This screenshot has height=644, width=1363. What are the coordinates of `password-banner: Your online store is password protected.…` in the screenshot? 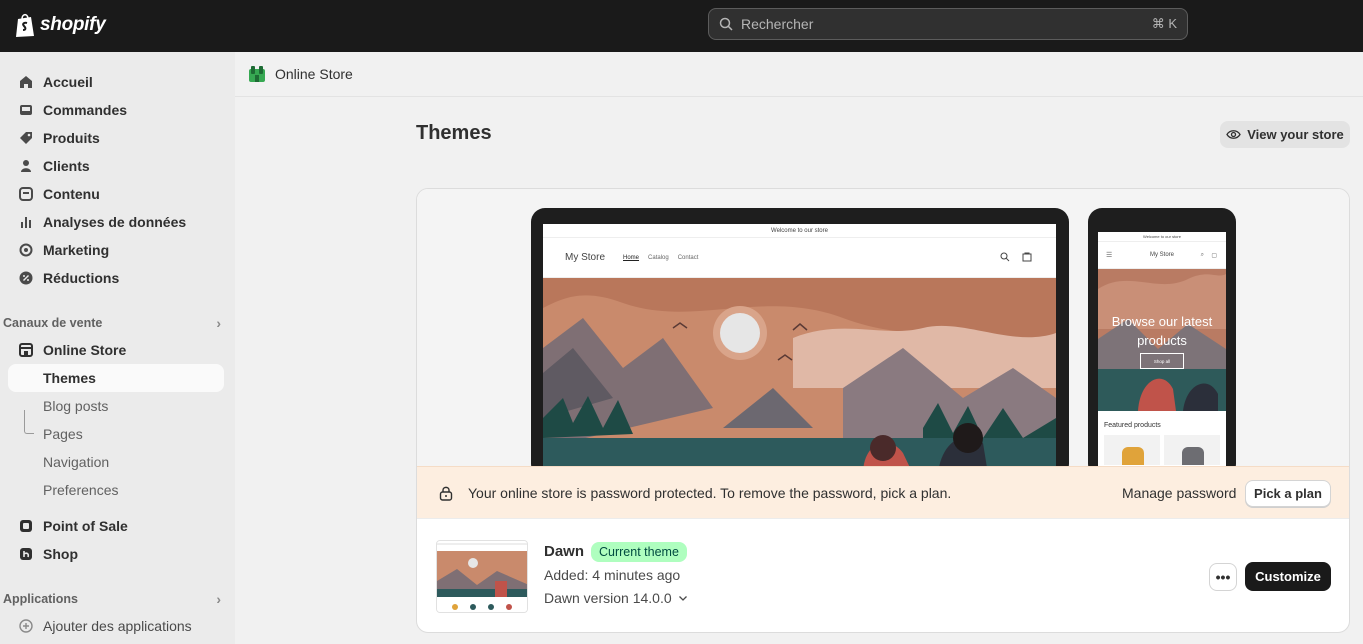 It's located at (883, 492).